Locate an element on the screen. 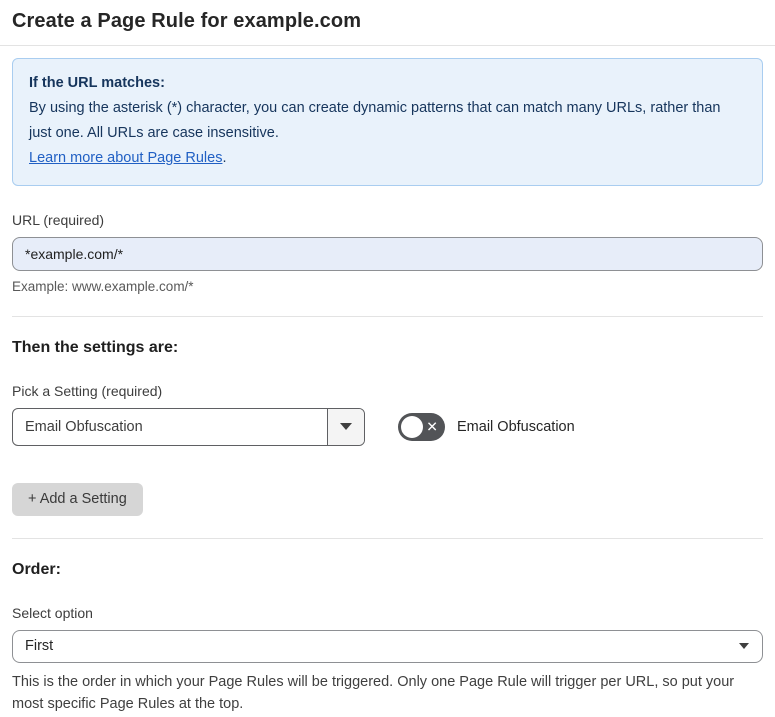 The height and width of the screenshot is (717, 775). order-select-value: First is located at coordinates (39, 646).